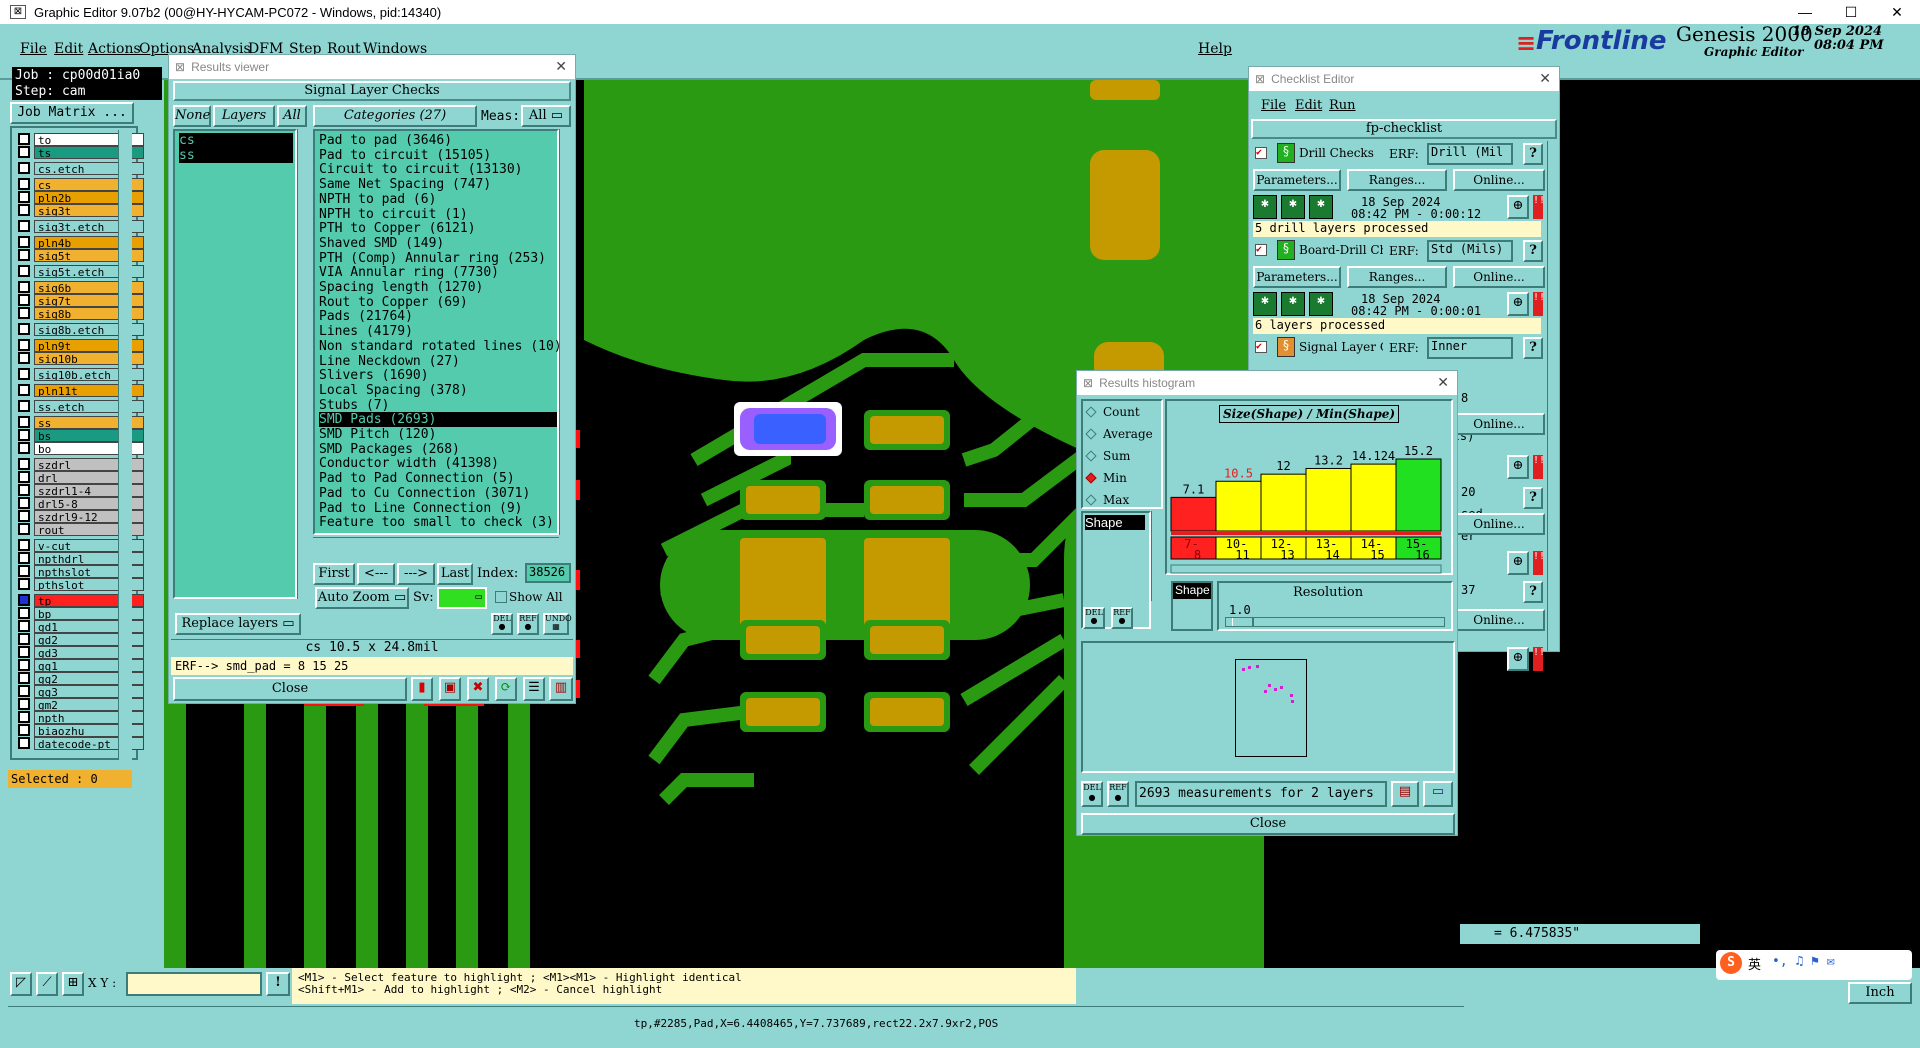  Describe the element at coordinates (1268, 824) in the screenshot. I see `histogram-close-button: Close` at that location.